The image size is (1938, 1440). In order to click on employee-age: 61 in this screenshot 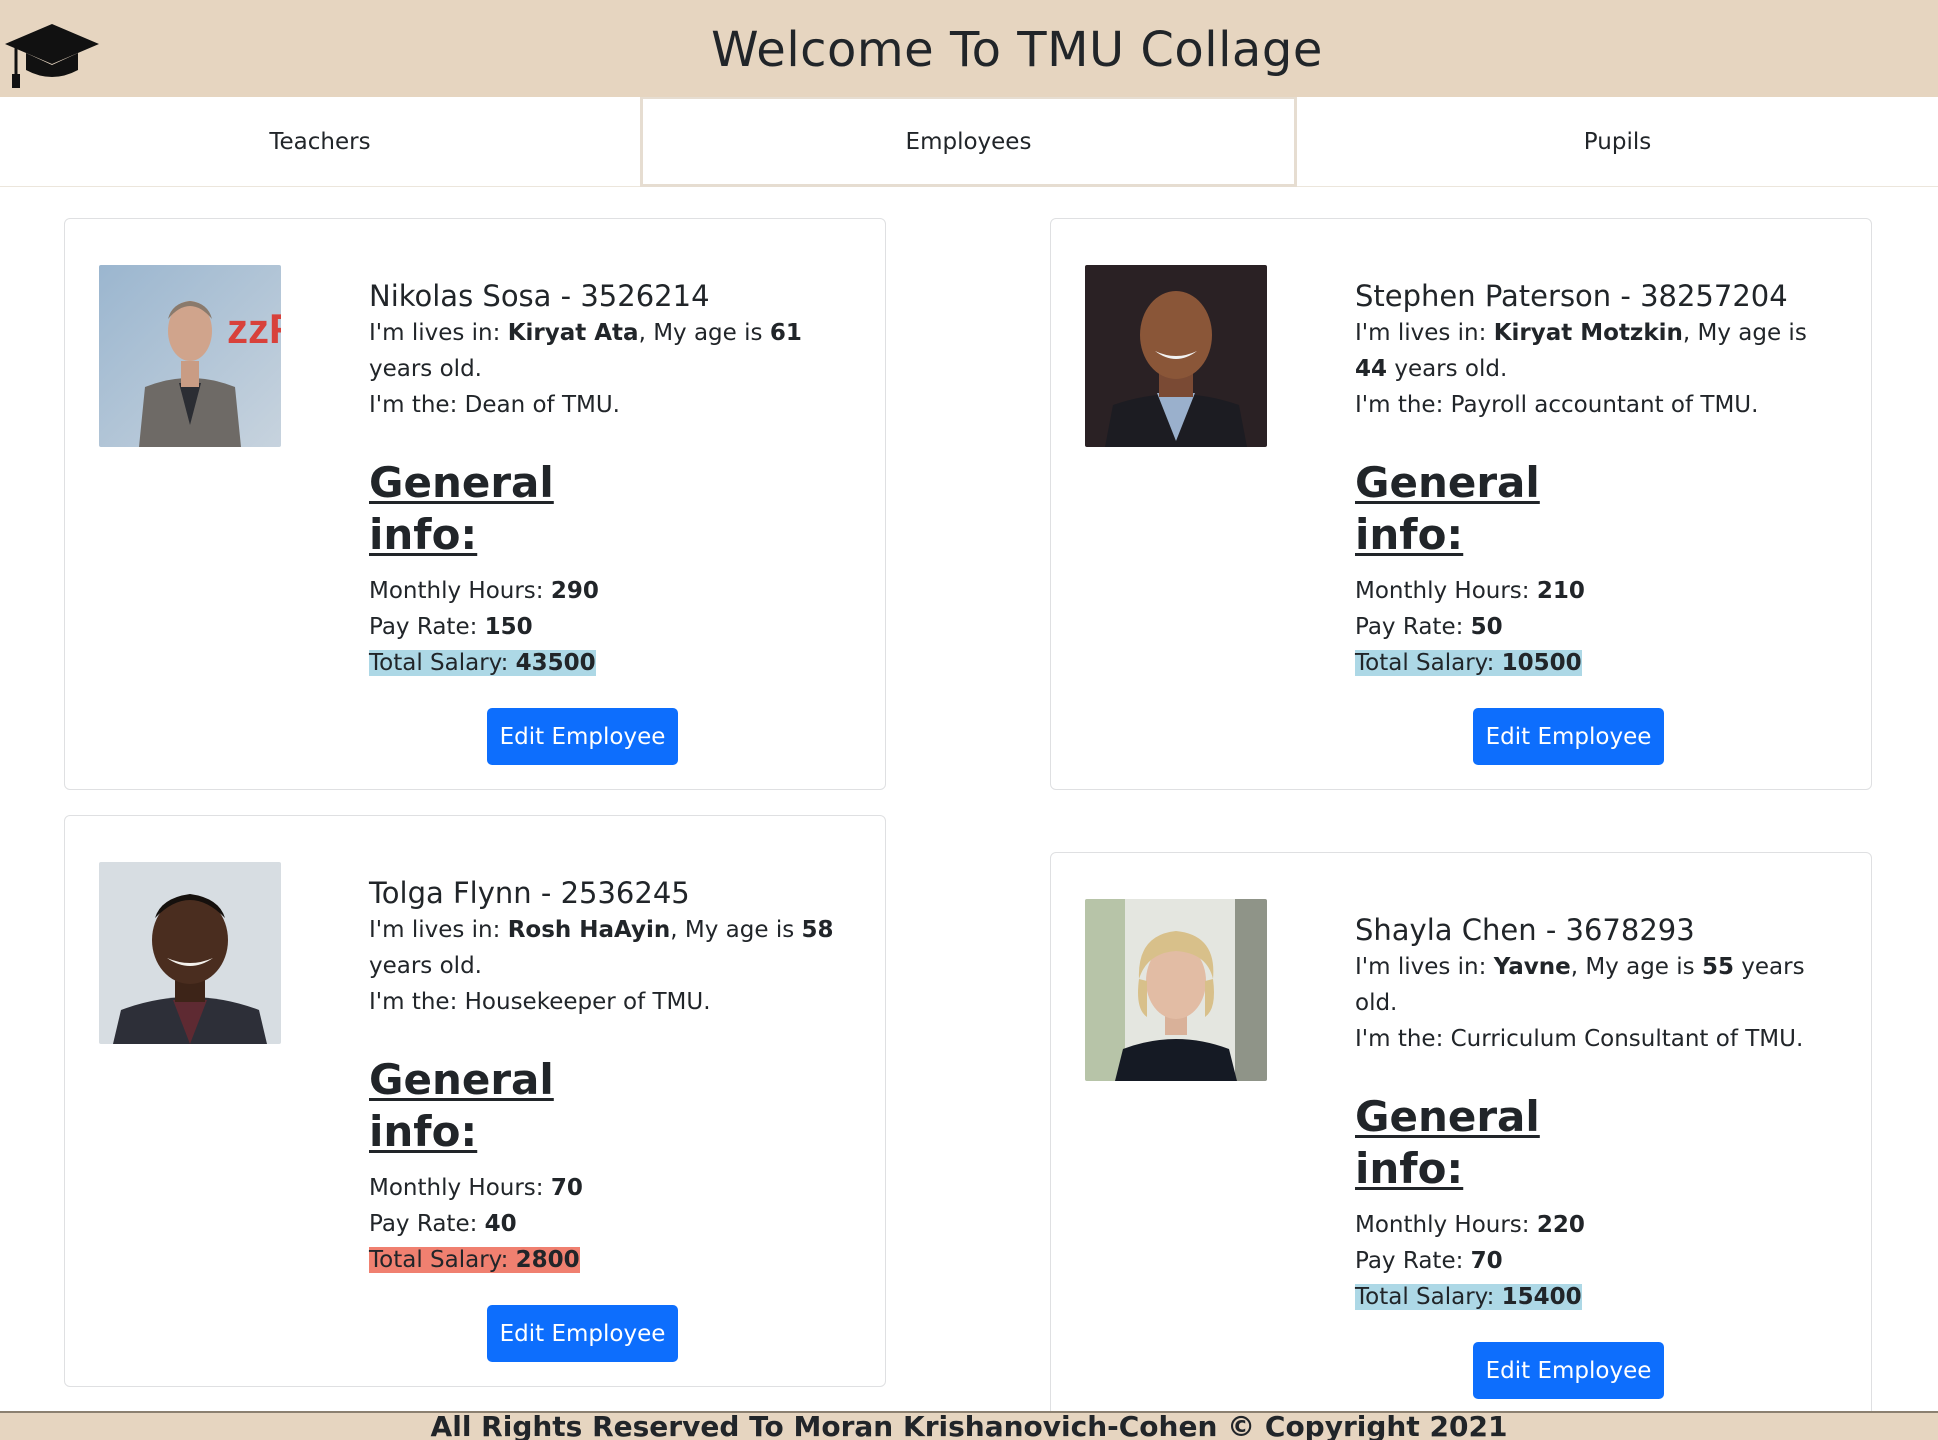, I will do `click(785, 333)`.